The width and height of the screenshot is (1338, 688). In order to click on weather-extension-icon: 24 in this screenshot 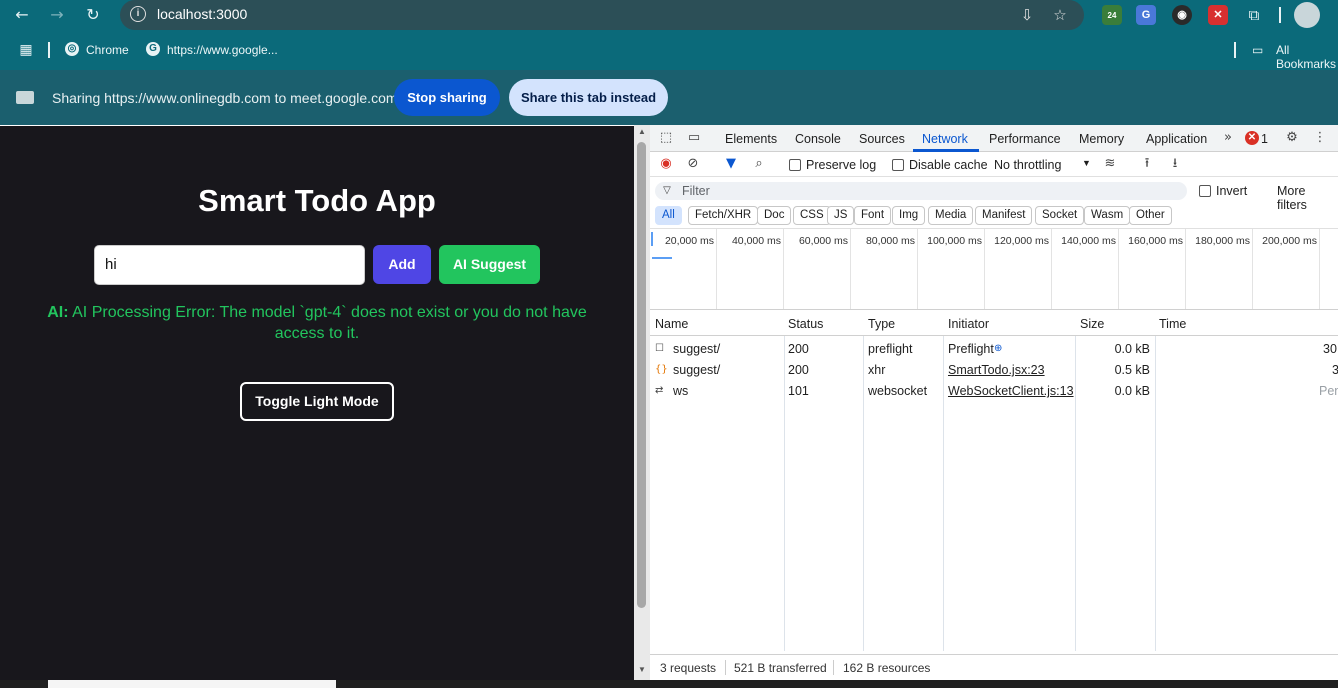, I will do `click(1112, 15)`.